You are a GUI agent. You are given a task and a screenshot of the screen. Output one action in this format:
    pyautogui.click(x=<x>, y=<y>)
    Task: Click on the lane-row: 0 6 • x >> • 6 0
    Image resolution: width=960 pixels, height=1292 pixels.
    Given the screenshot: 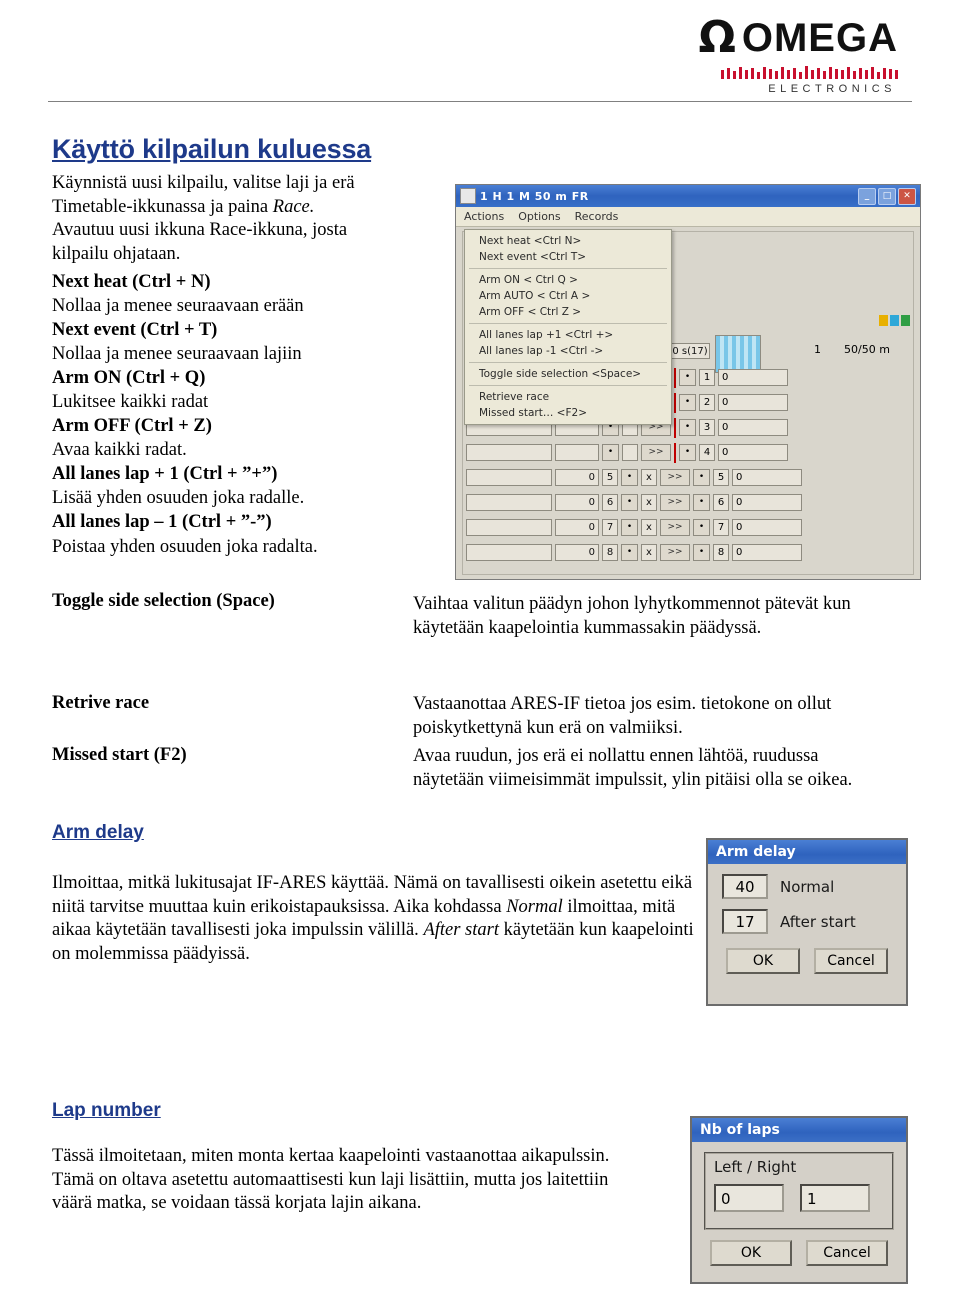 What is the action you would take?
    pyautogui.click(x=688, y=502)
    